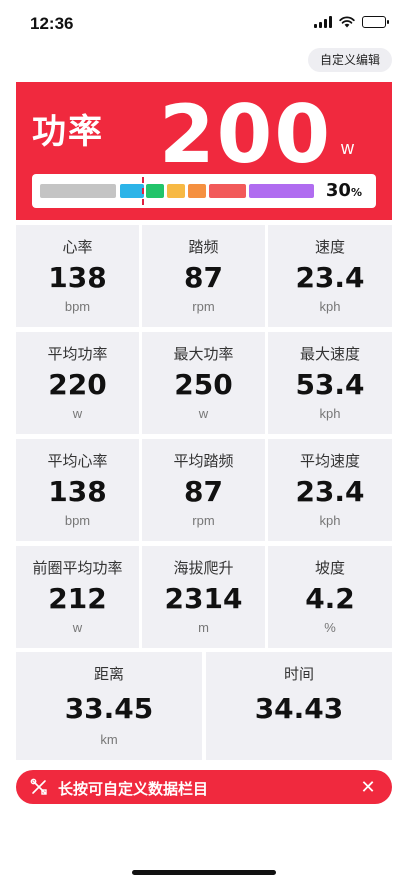  Describe the element at coordinates (143, 191) in the screenshot. I see `zone-current-marker` at that location.